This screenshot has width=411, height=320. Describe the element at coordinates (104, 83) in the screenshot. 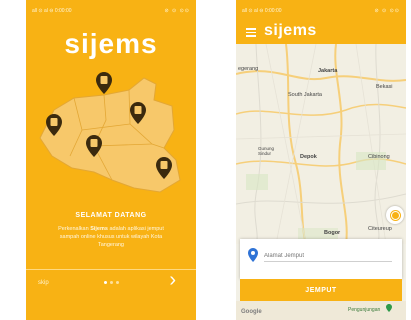

I see `bin-marker` at that location.